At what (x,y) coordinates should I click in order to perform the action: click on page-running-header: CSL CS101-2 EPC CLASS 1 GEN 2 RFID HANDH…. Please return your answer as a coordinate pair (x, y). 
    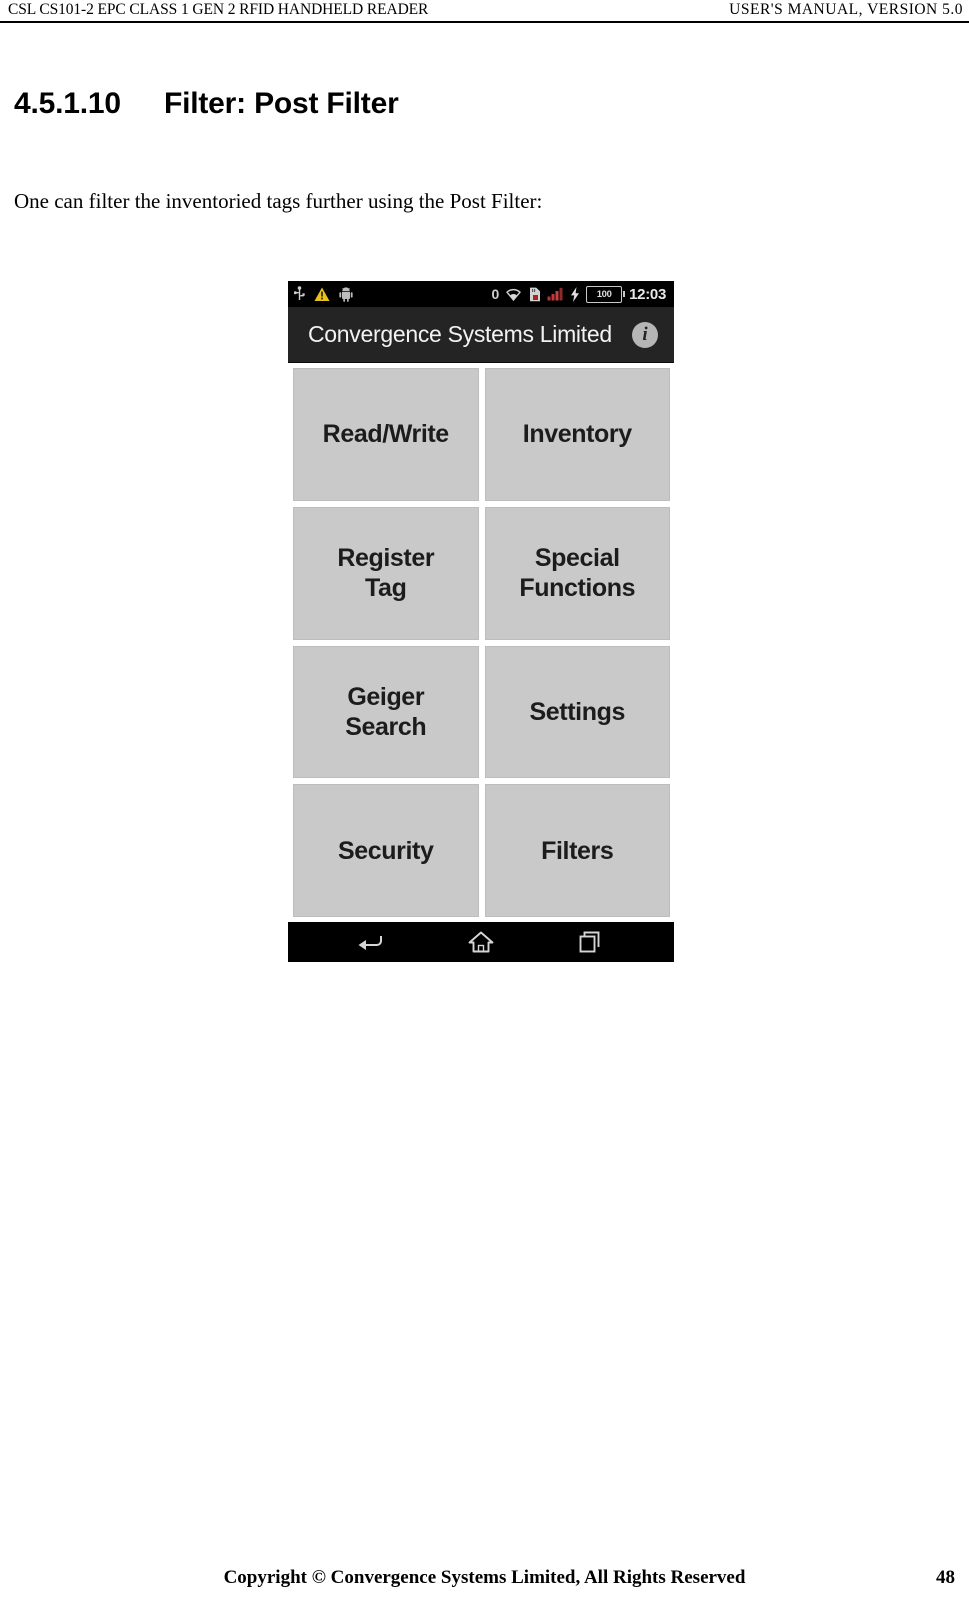
    Looking at the image, I should click on (484, 11).